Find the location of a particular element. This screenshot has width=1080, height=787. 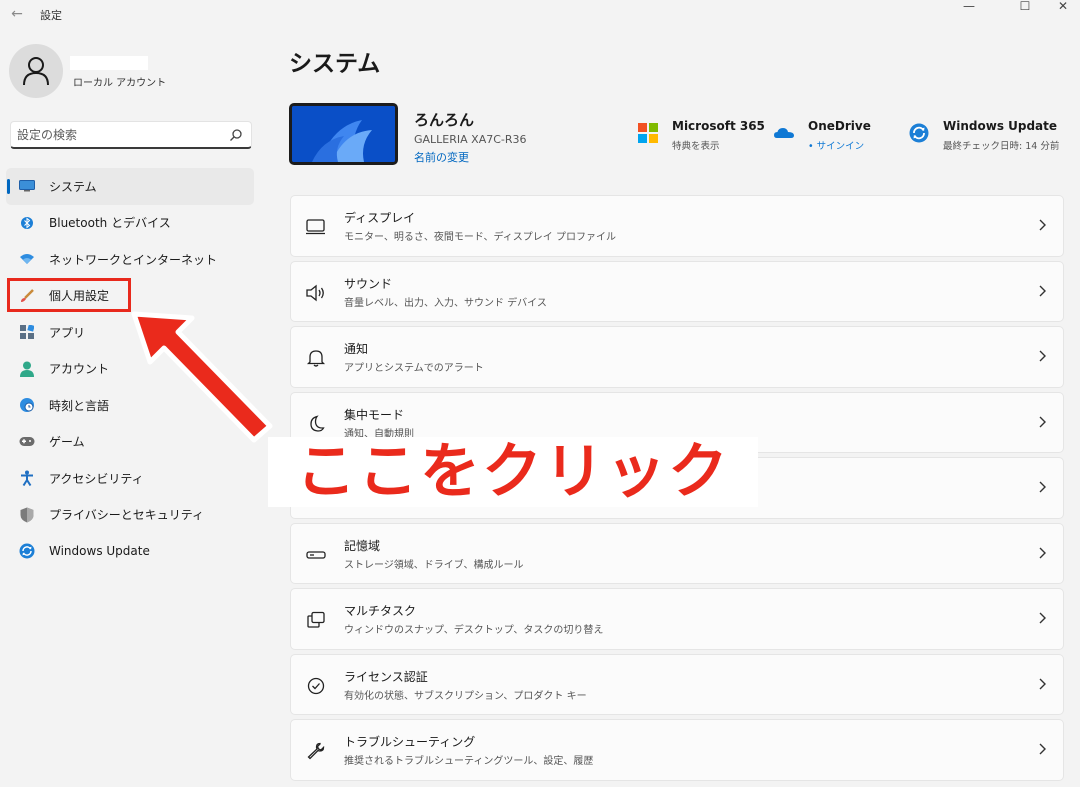

gamepad-icon is located at coordinates (27, 442).